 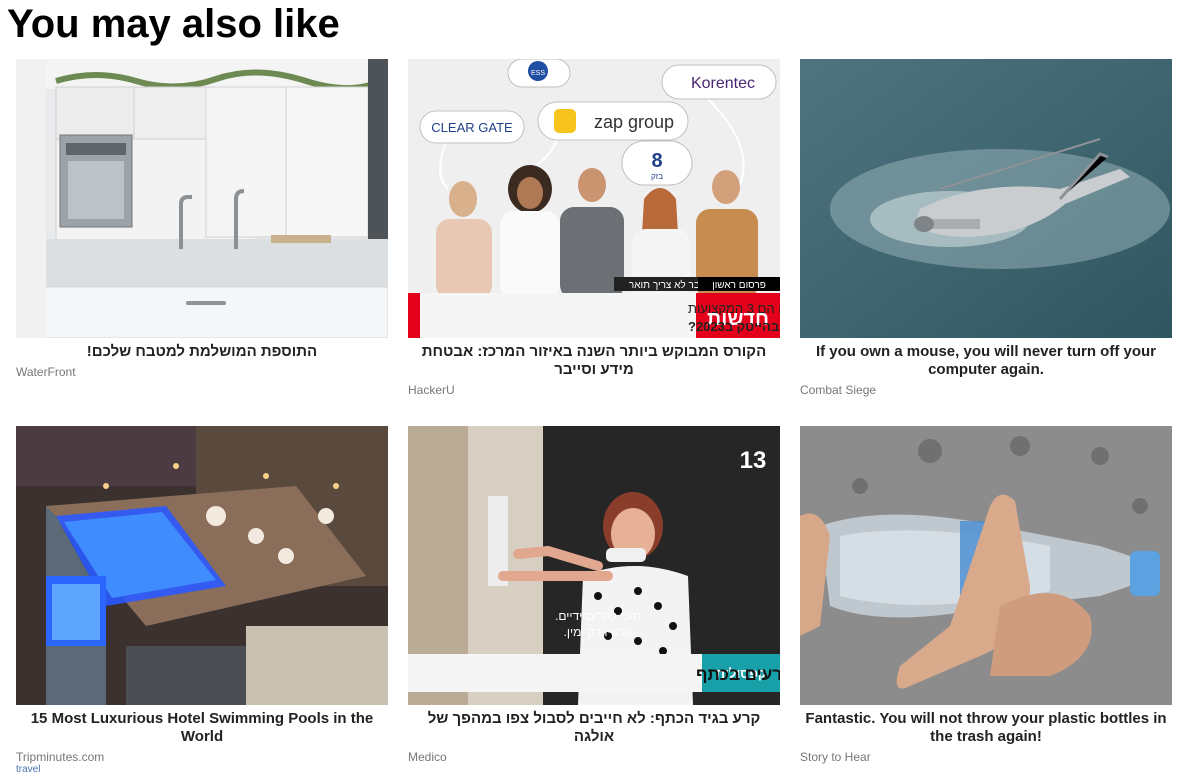 I want to click on thumbnail-bottle, so click(x=986, y=565).